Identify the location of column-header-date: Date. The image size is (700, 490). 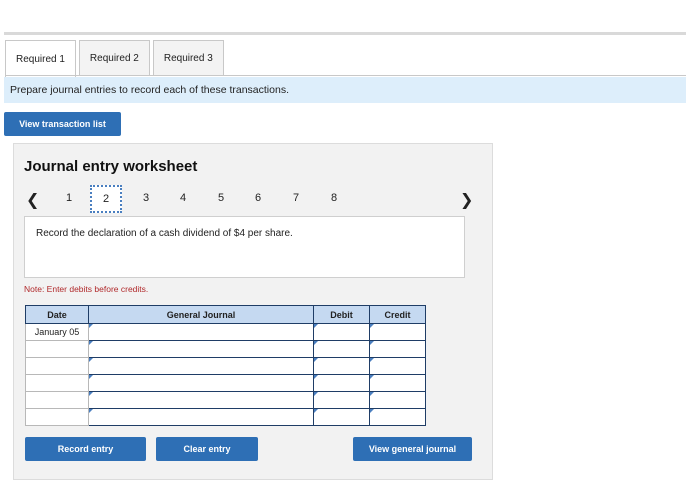
(57, 314).